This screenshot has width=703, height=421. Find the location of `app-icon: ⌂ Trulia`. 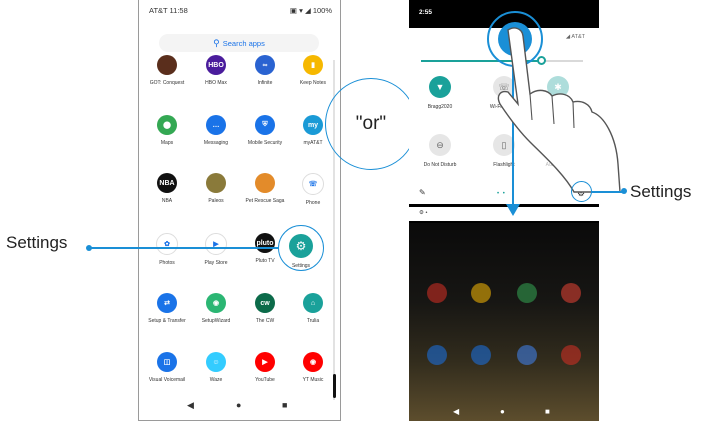

app-icon: ⌂ Trulia is located at coordinates (313, 308).